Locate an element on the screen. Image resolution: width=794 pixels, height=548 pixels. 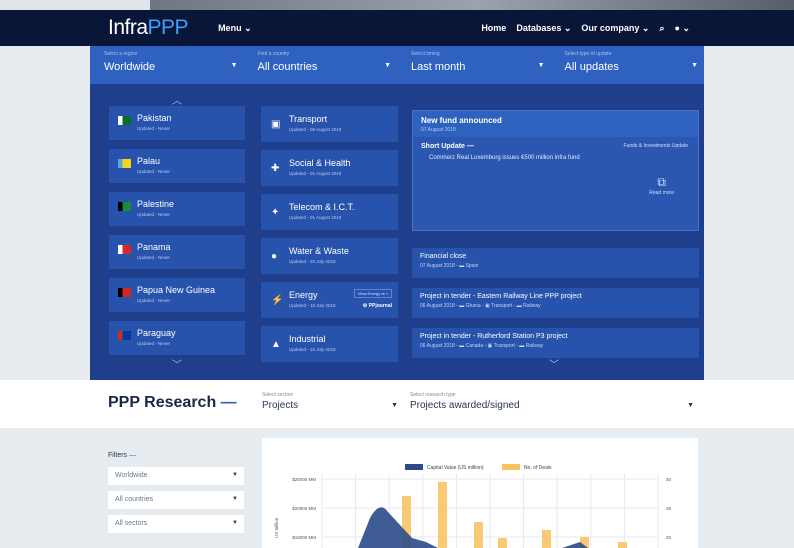
news-feature-date: 07 August 2018 is located at coordinates (438, 130).